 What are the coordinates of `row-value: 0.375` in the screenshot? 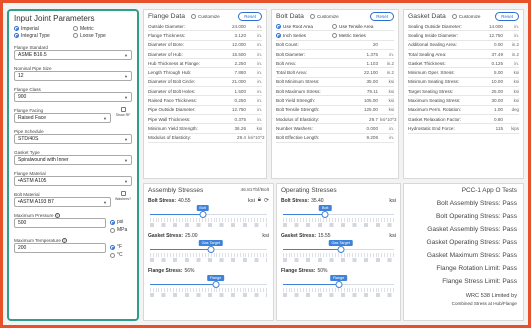 It's located at (233, 119).